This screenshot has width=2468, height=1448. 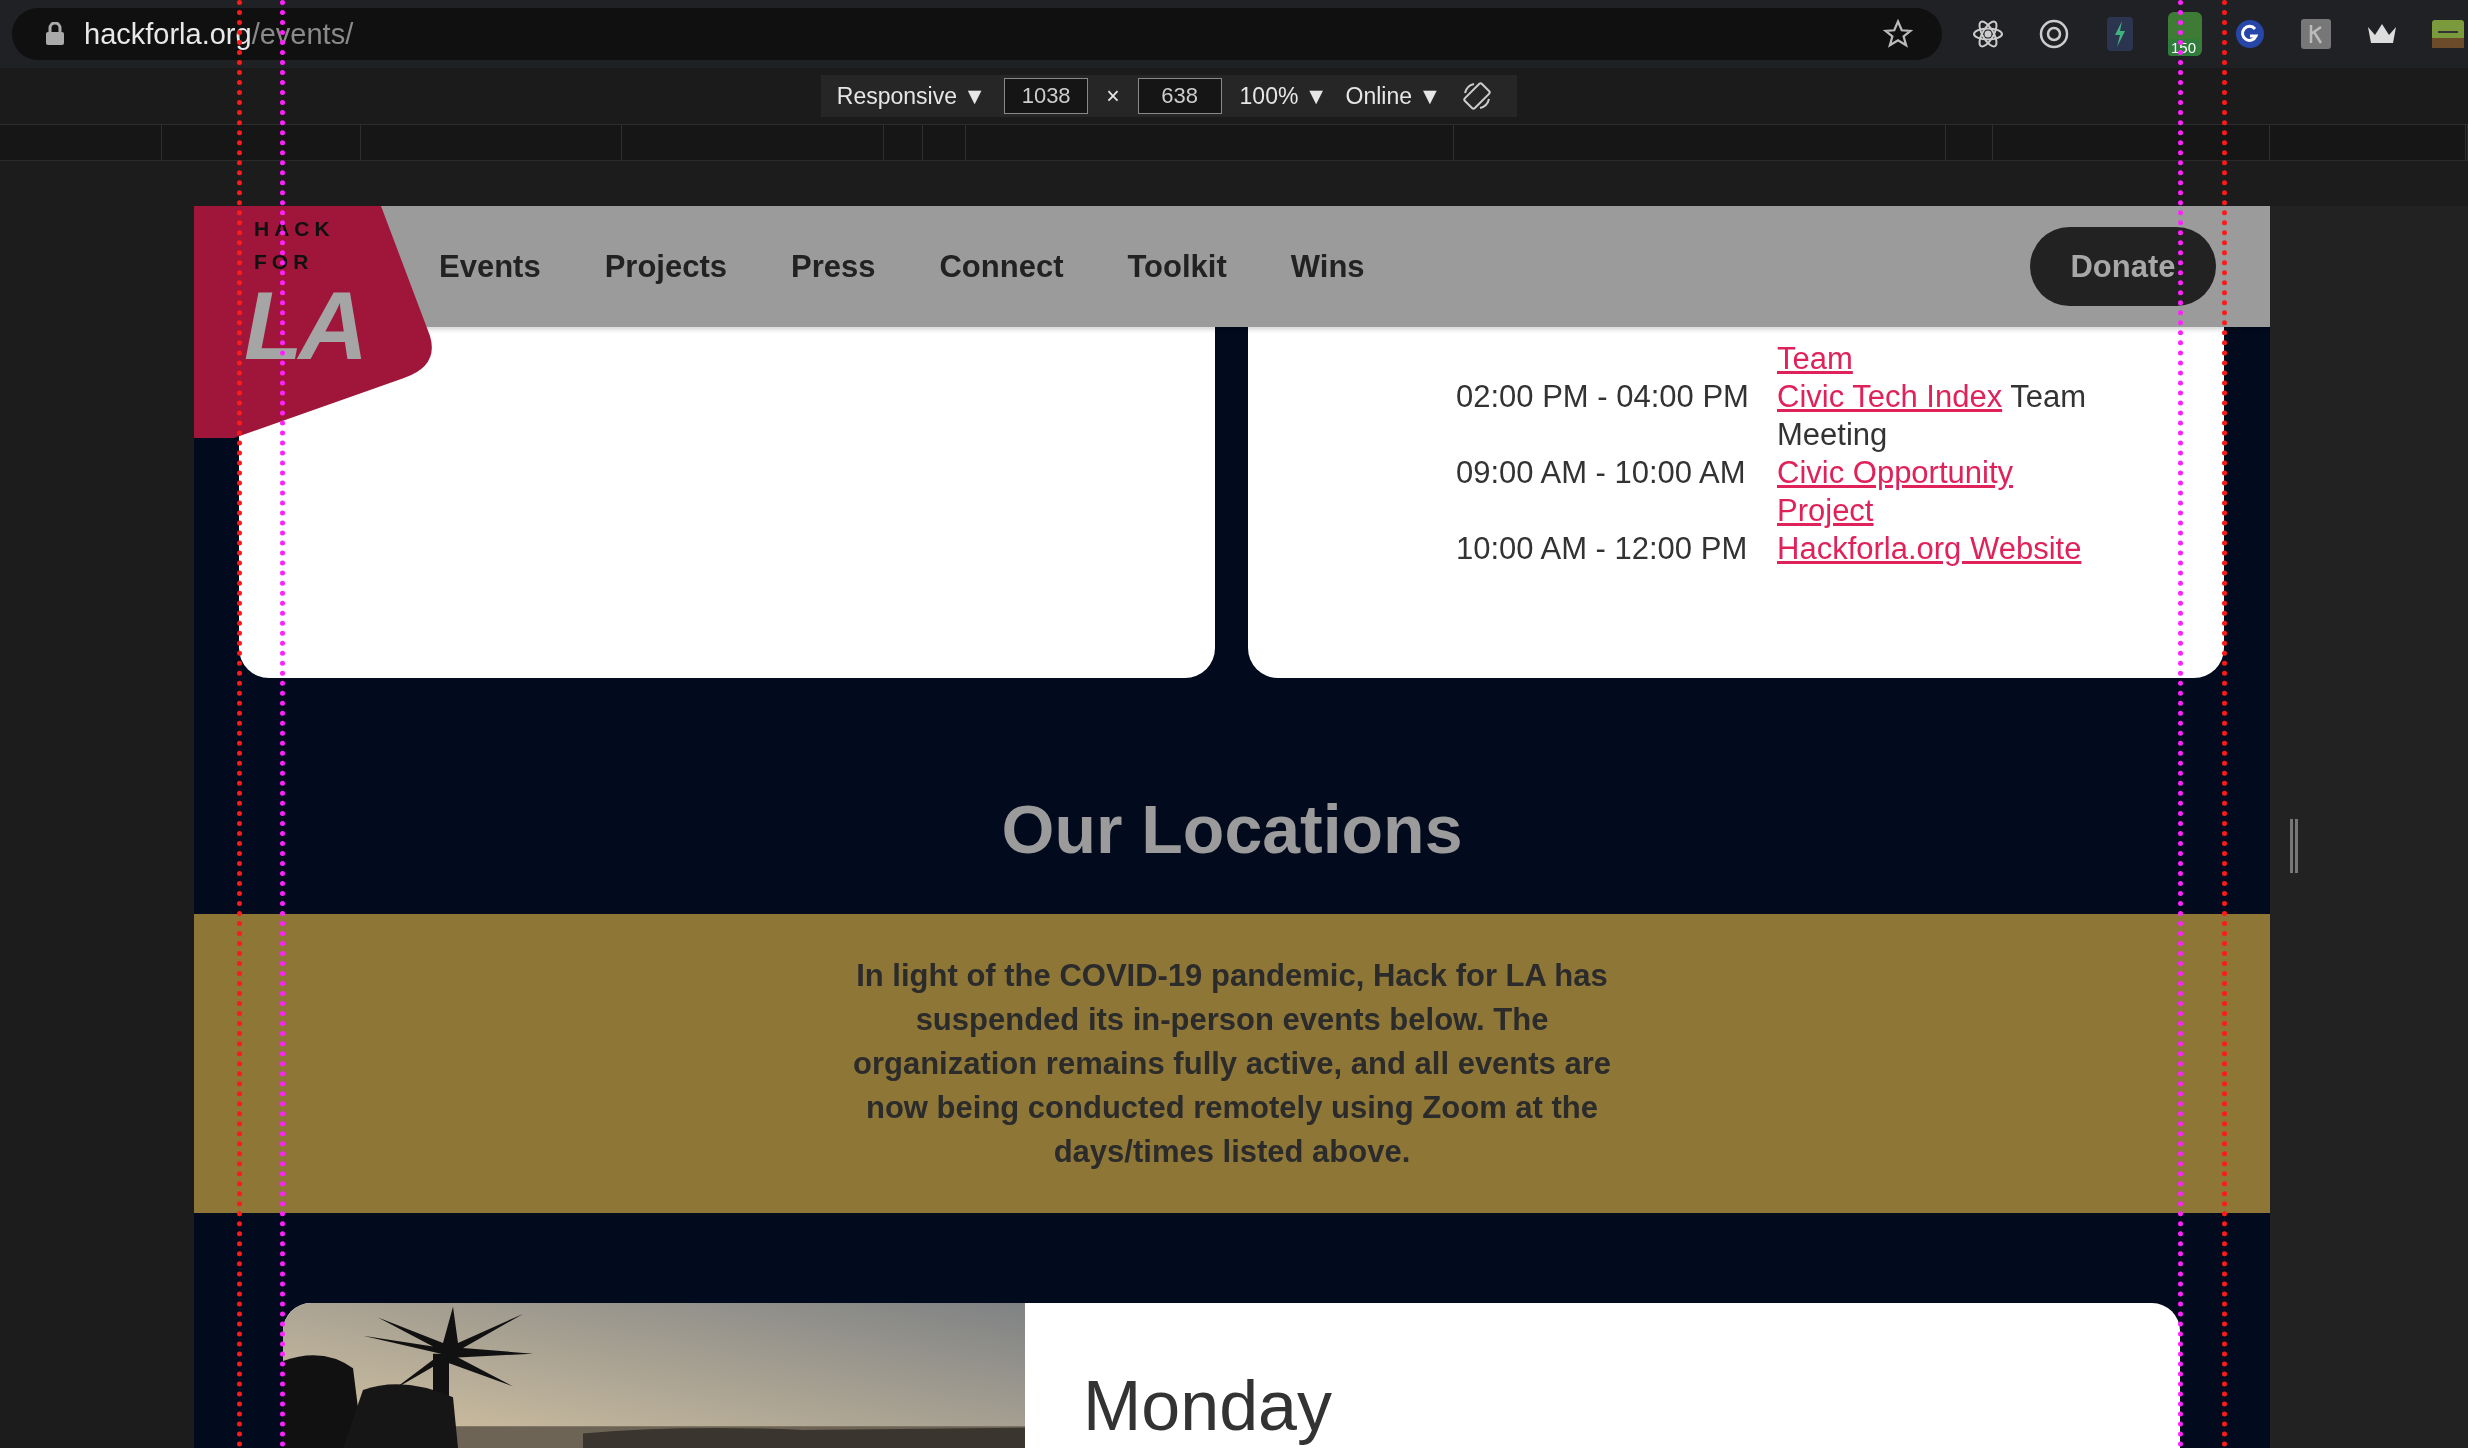 I want to click on event-link: Civic Tech Index, so click(x=1890, y=396).